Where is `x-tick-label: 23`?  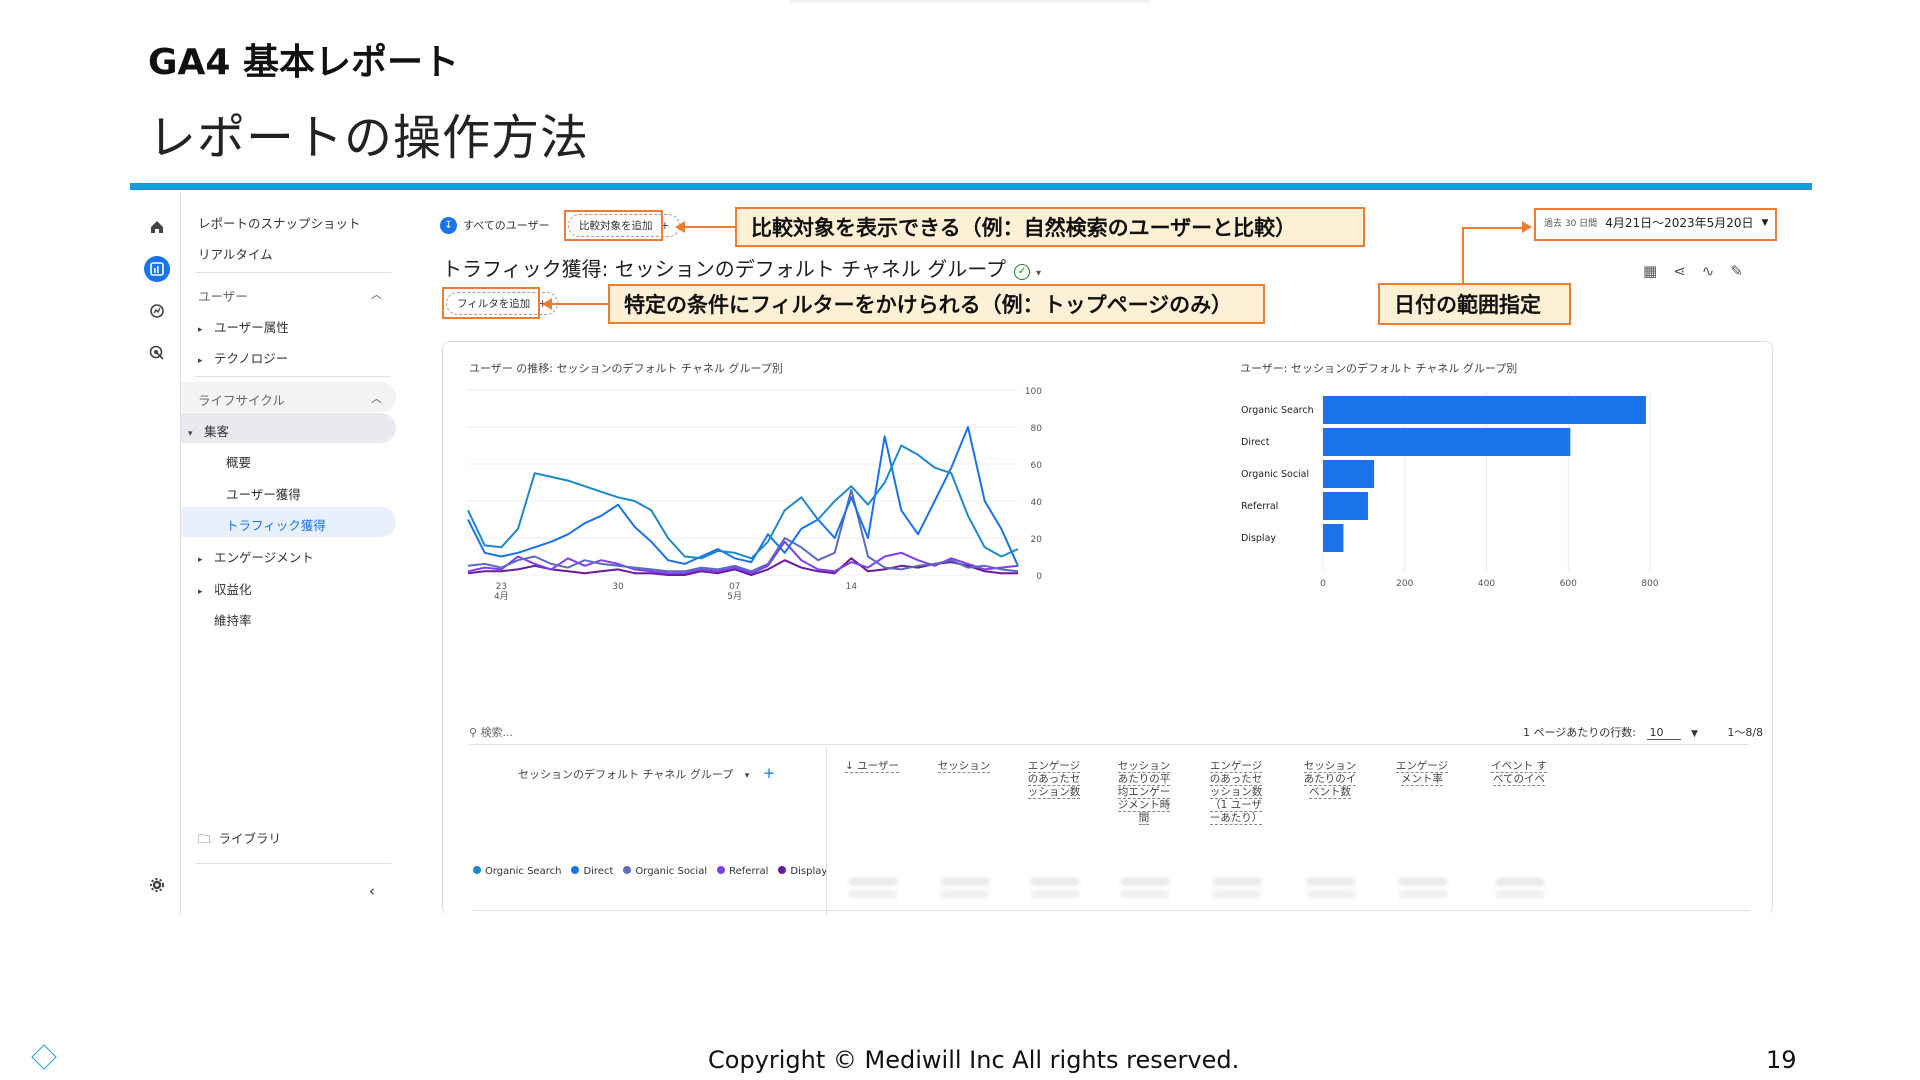 x-tick-label: 23 is located at coordinates (501, 587).